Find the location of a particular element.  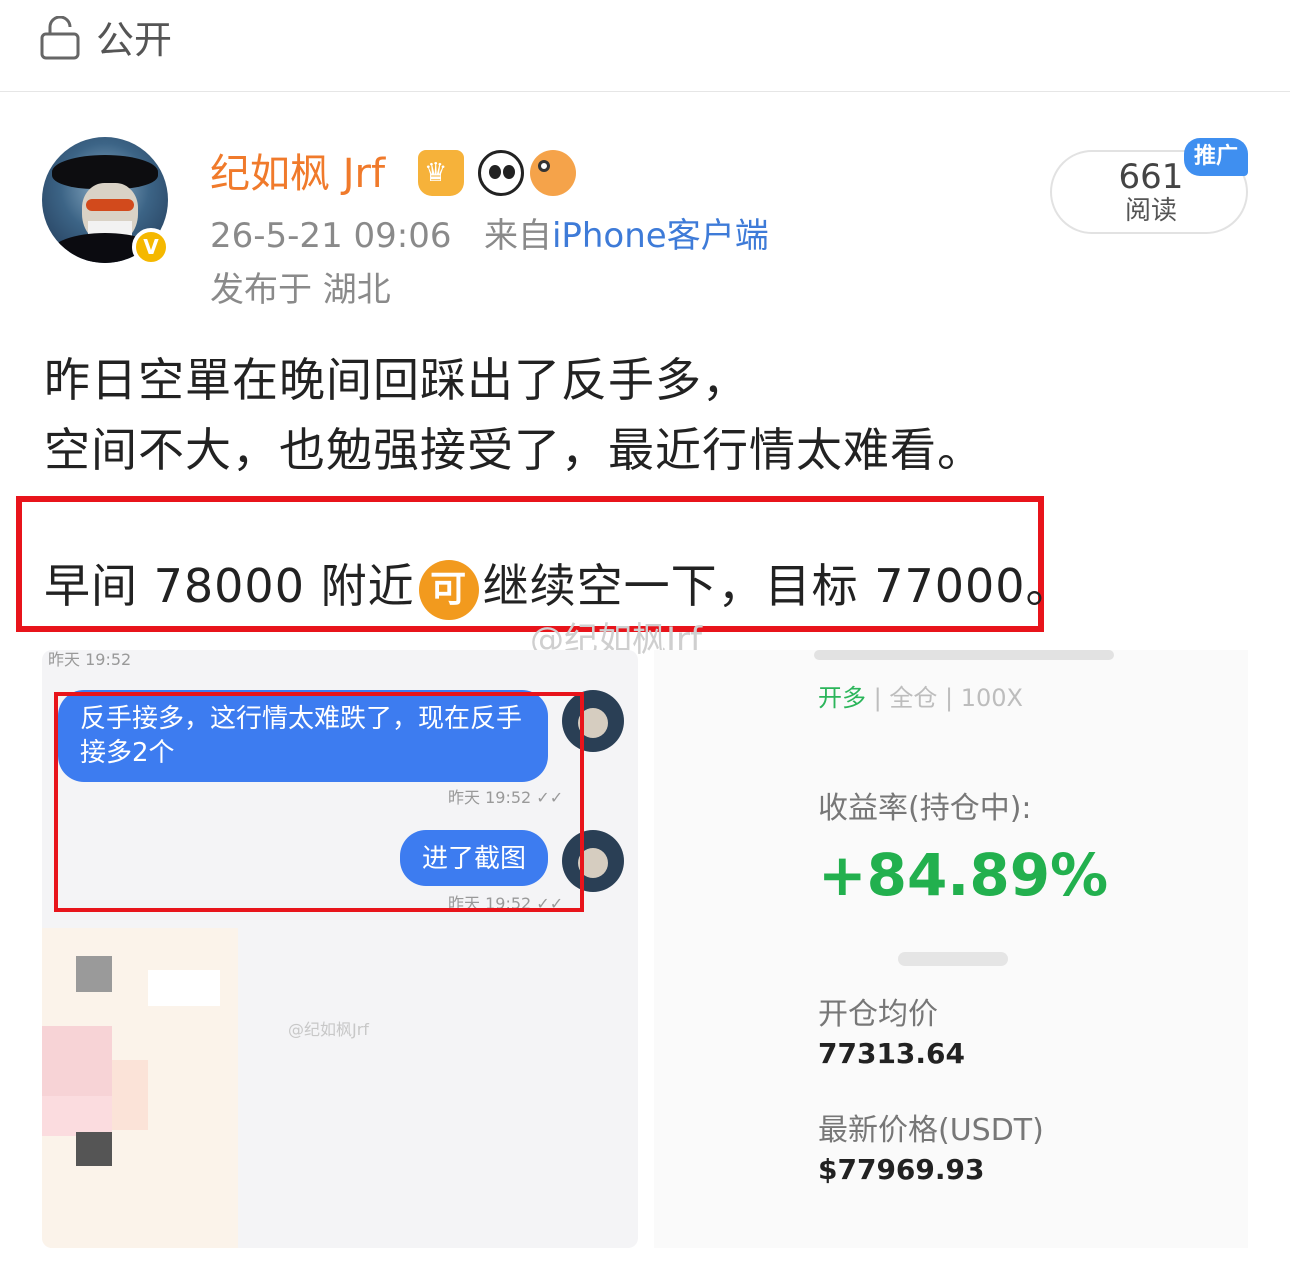

last-price-label: 最新价格(USDT) is located at coordinates (931, 1130).